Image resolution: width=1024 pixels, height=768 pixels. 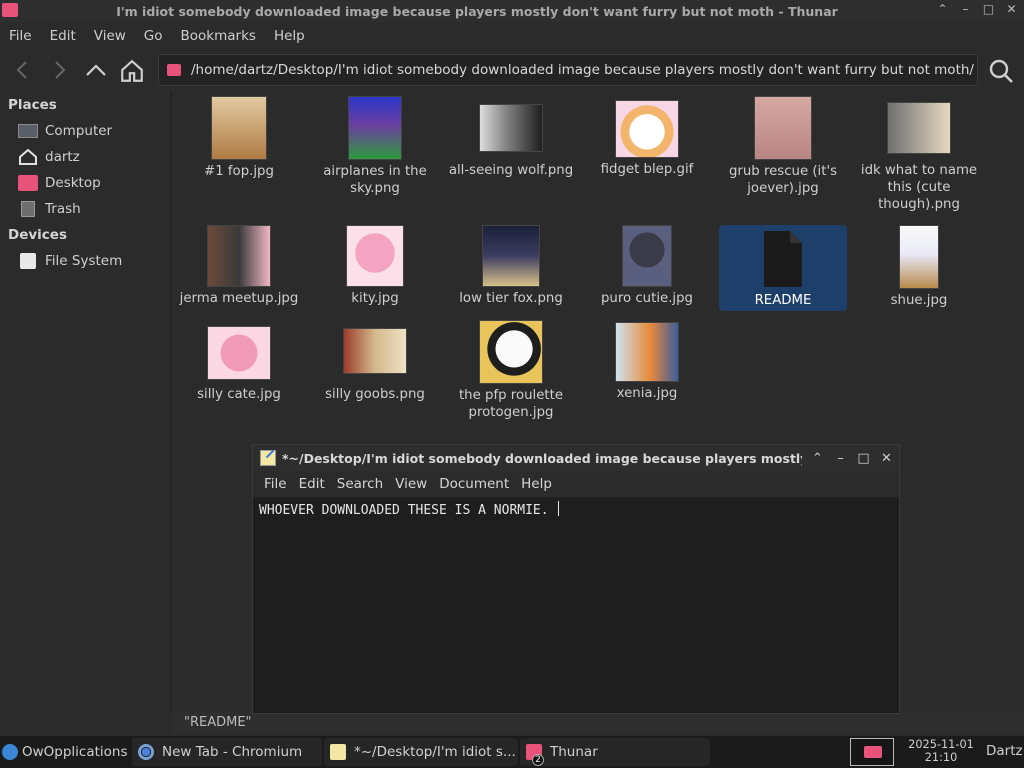 What do you see at coordinates (783, 300) in the screenshot?
I see `file-name: README` at bounding box center [783, 300].